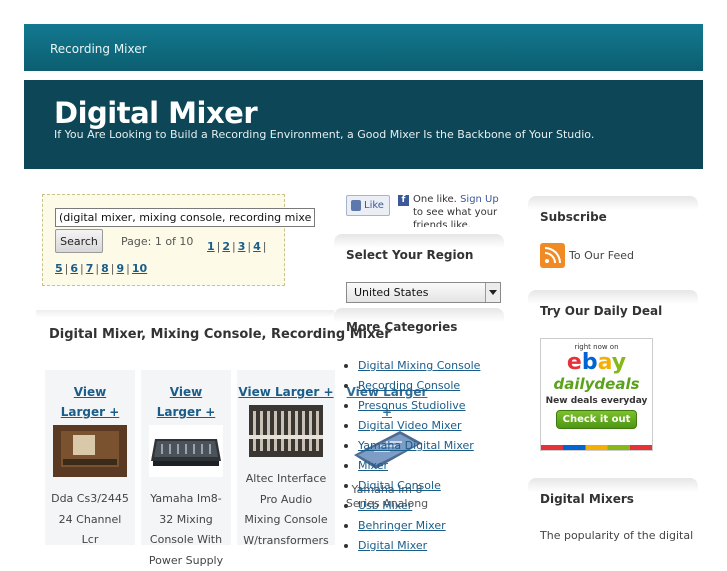 This screenshot has height=571, width=727. I want to click on dropdown-arrow-icon, so click(492, 292).